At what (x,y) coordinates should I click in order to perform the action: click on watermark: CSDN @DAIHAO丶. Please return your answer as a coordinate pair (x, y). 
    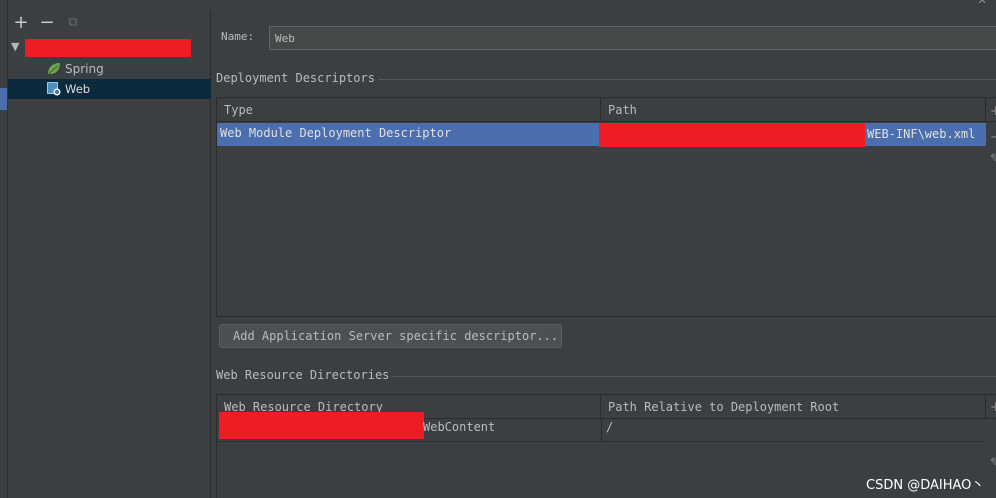
    Looking at the image, I should click on (925, 485).